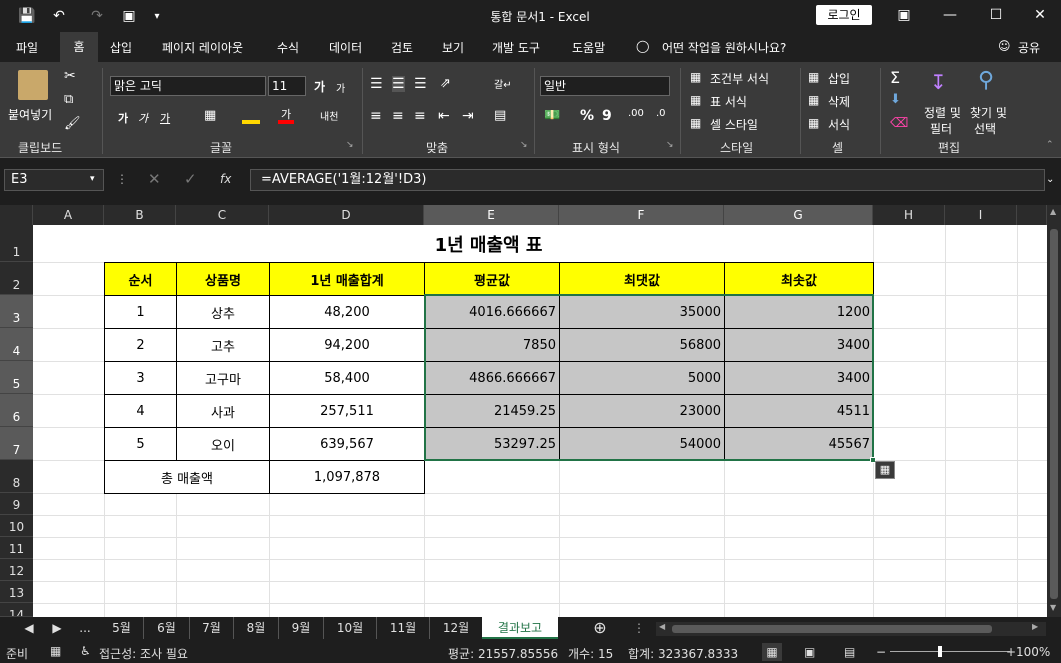  Describe the element at coordinates (524, 145) in the screenshot. I see `alignment-dialog-launcher-icon: ↘` at that location.